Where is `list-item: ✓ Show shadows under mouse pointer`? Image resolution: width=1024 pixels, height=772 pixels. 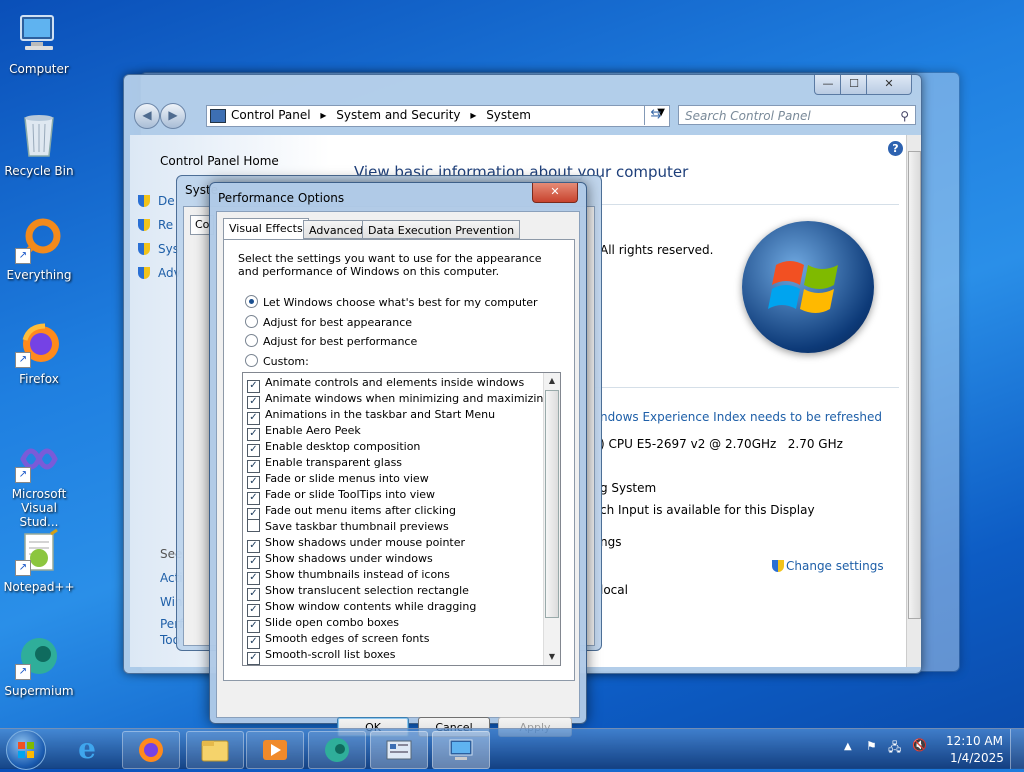 list-item: ✓ Show shadows under mouse pointer is located at coordinates (356, 544).